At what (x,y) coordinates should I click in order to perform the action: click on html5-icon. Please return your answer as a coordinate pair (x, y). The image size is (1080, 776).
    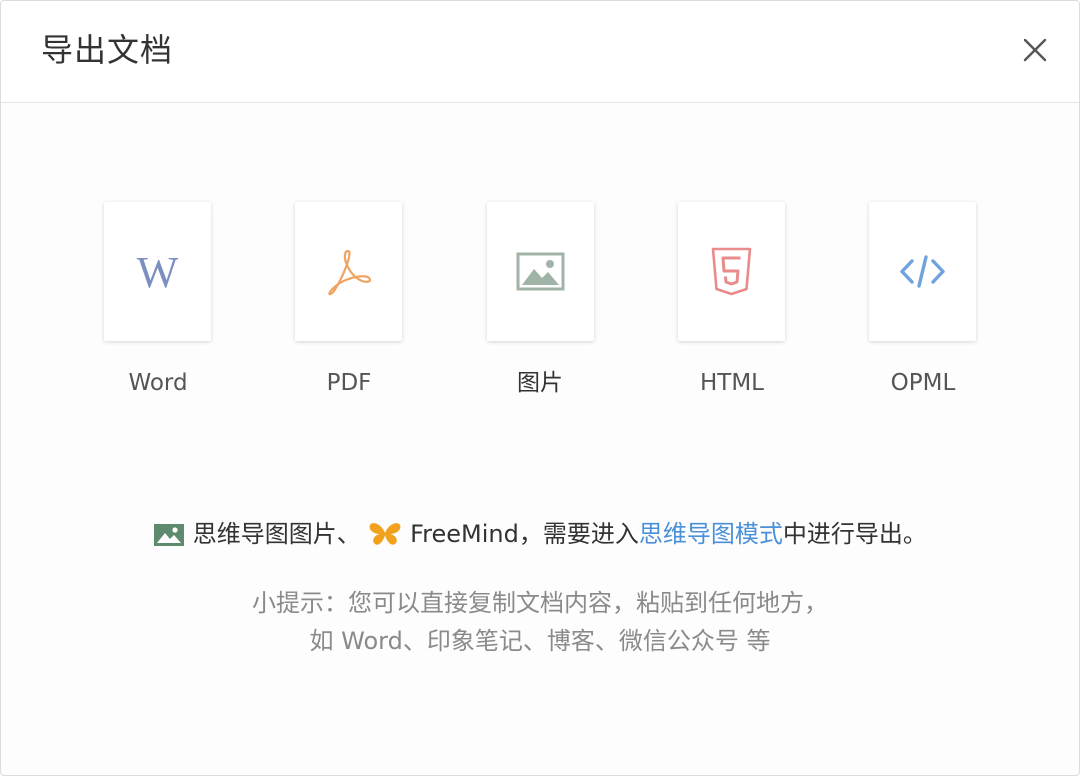
    Looking at the image, I should click on (731, 271).